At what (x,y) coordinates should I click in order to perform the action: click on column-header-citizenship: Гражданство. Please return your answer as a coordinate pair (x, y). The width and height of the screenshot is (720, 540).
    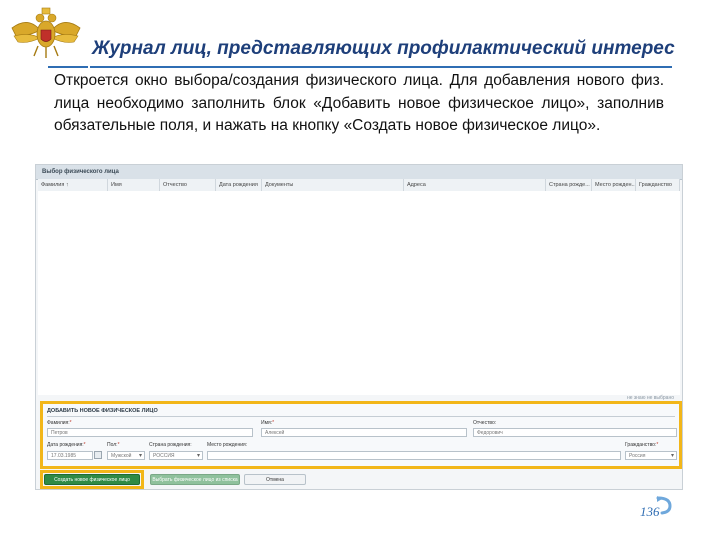
    Looking at the image, I should click on (658, 185).